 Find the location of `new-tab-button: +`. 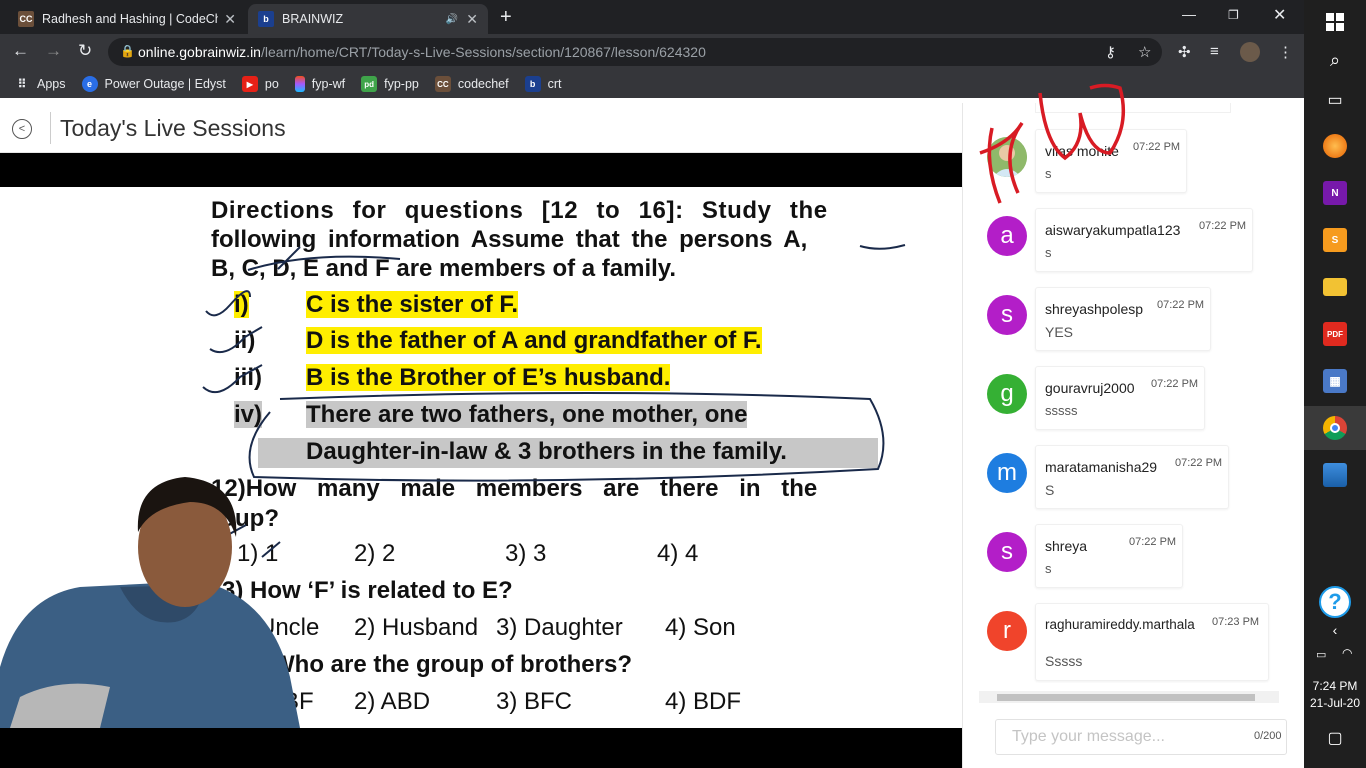

new-tab-button: + is located at coordinates (506, 17).